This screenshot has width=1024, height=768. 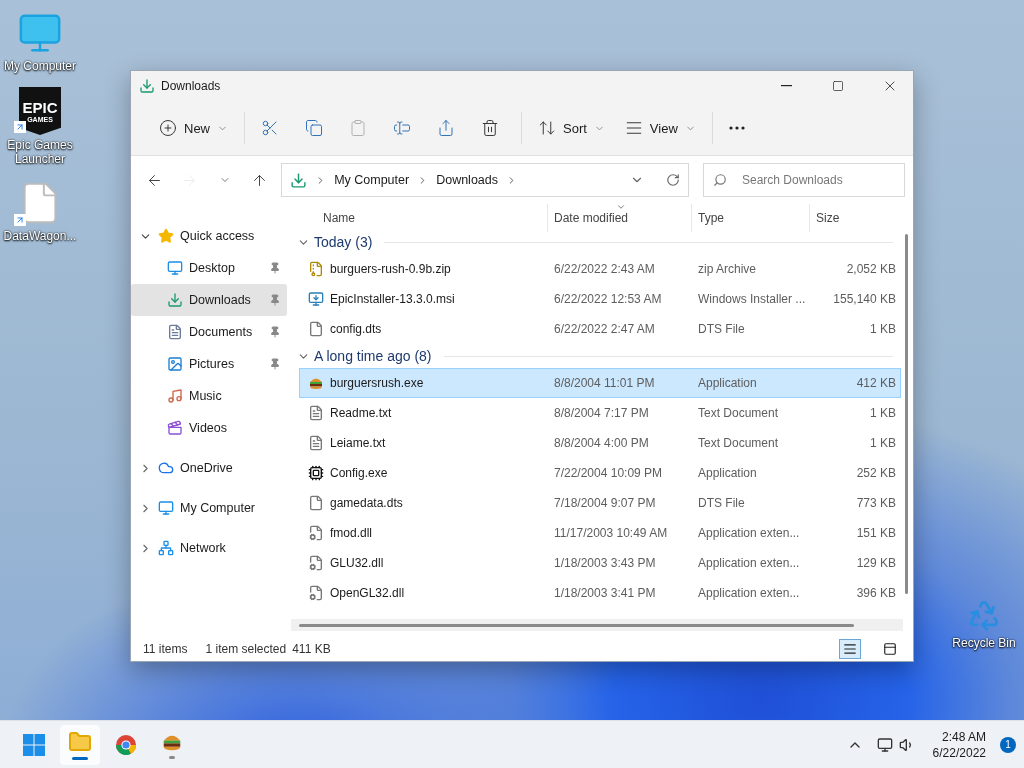 I want to click on column-header: Type, so click(x=750, y=218).